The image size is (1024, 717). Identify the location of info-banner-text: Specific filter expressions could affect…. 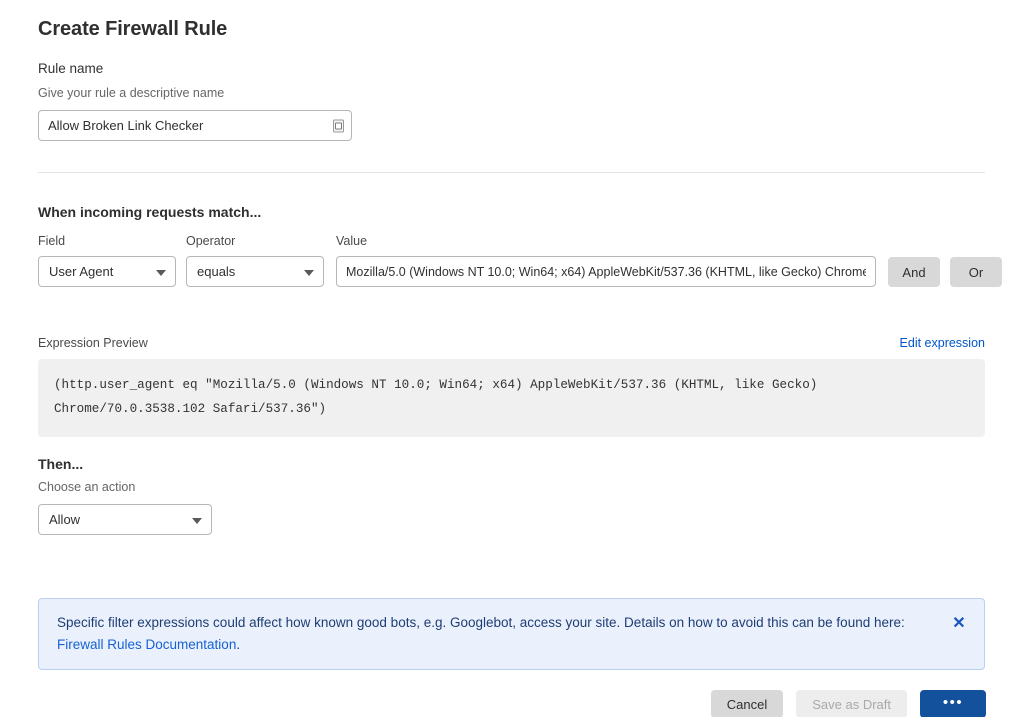
(503, 634).